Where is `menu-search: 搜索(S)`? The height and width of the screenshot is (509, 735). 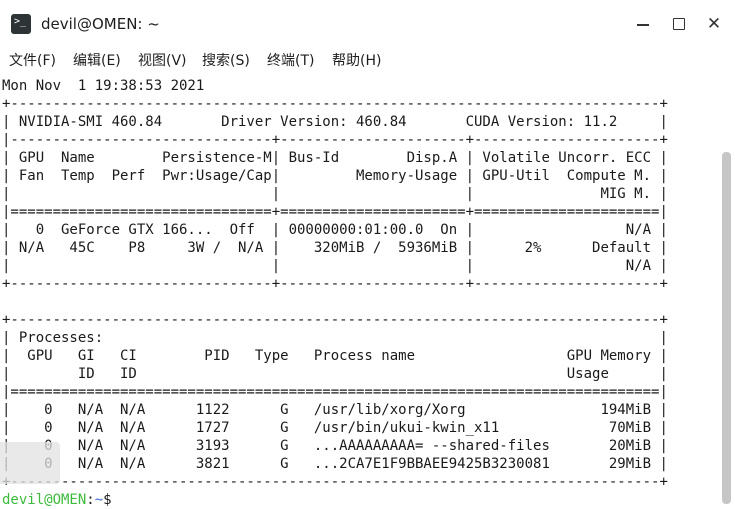
menu-search: 搜索(S) is located at coordinates (226, 61).